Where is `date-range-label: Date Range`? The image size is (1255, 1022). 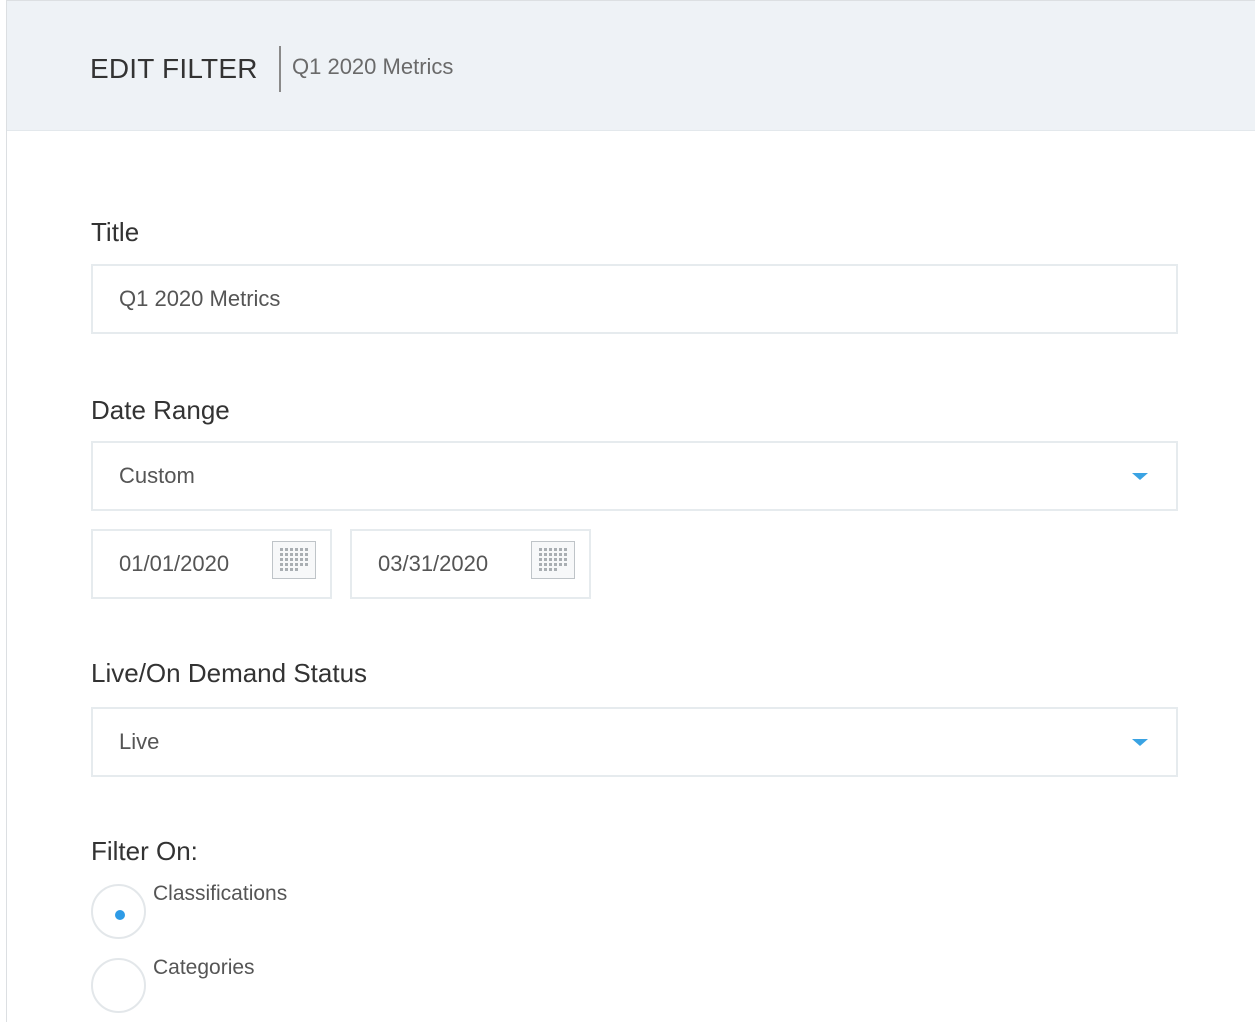
date-range-label: Date Range is located at coordinates (160, 410).